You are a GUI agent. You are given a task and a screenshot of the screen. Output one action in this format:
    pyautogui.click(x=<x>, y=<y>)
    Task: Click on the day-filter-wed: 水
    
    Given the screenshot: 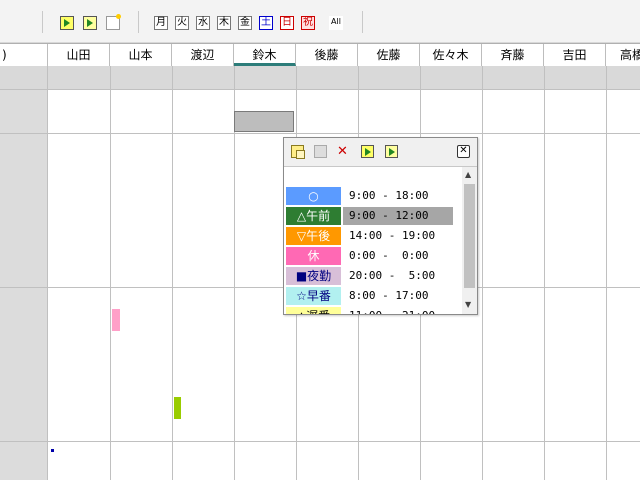 What is the action you would take?
    pyautogui.click(x=203, y=23)
    